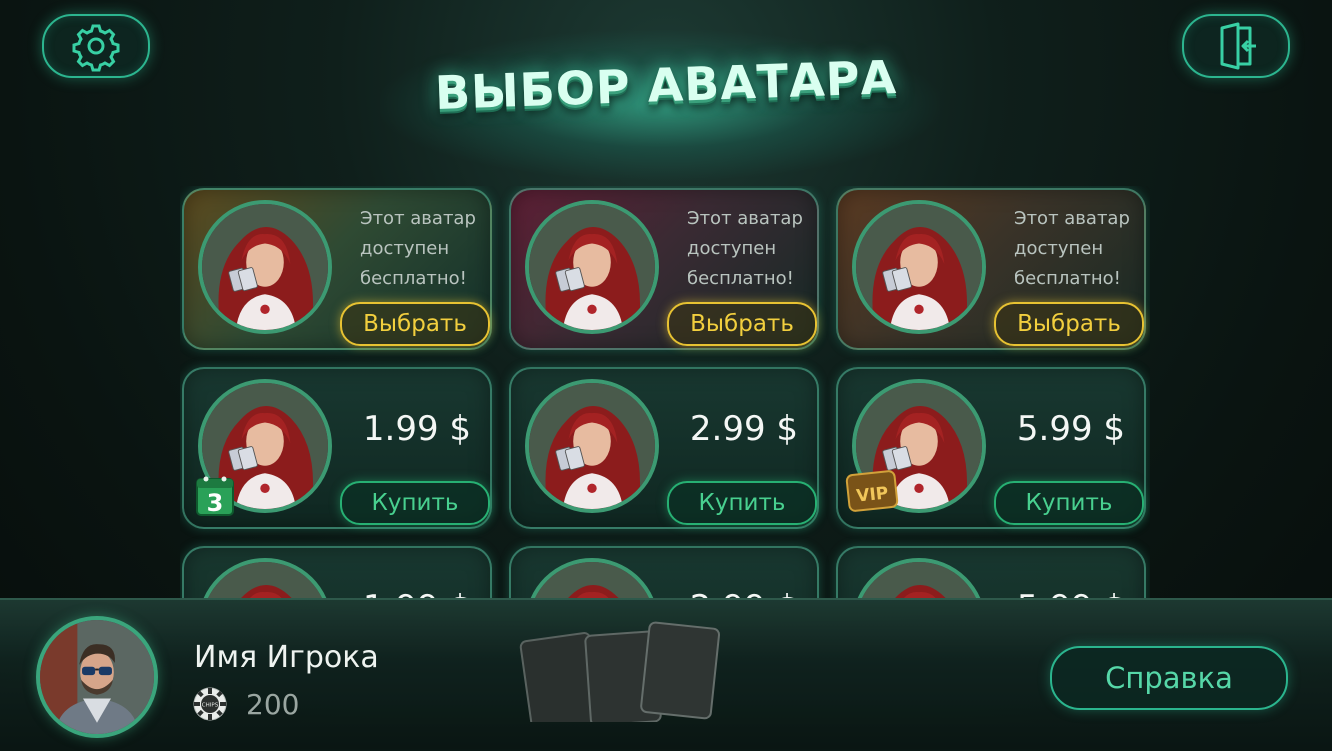  I want to click on man-with-sunglasses-avatar, so click(97, 677).